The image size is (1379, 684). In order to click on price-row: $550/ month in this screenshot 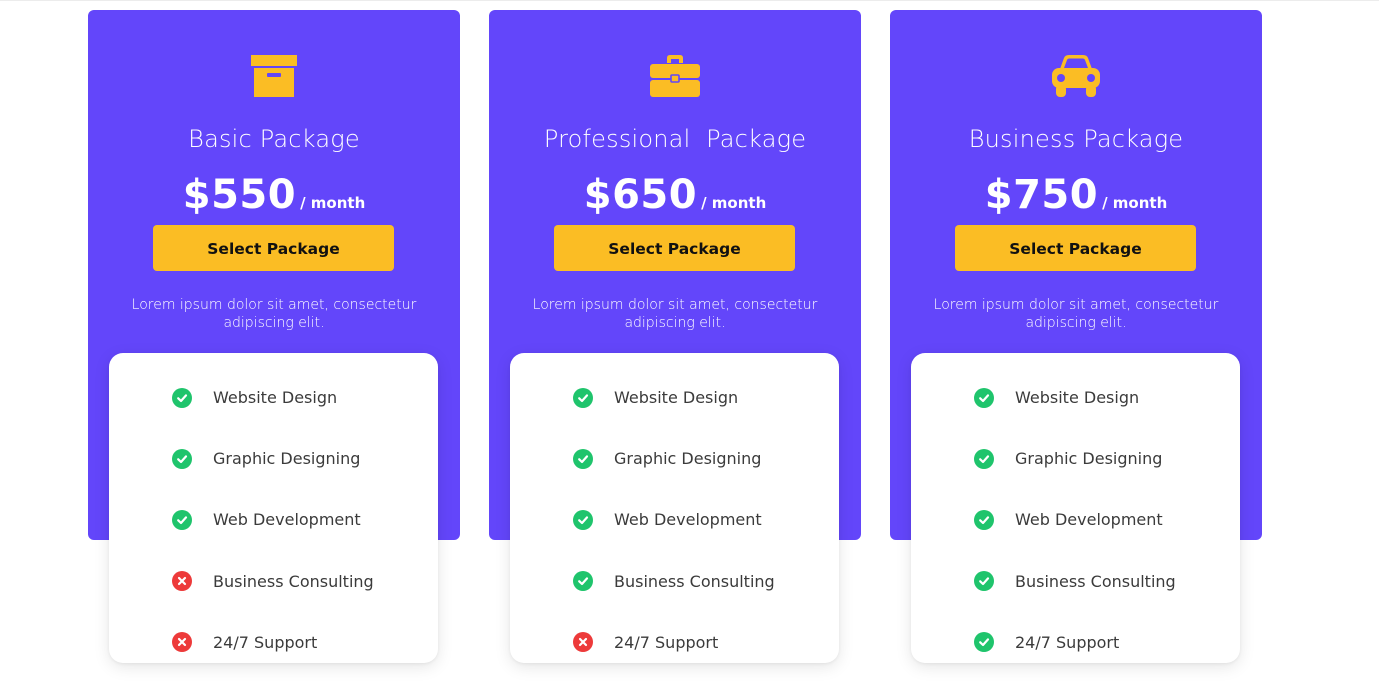, I will do `click(274, 195)`.